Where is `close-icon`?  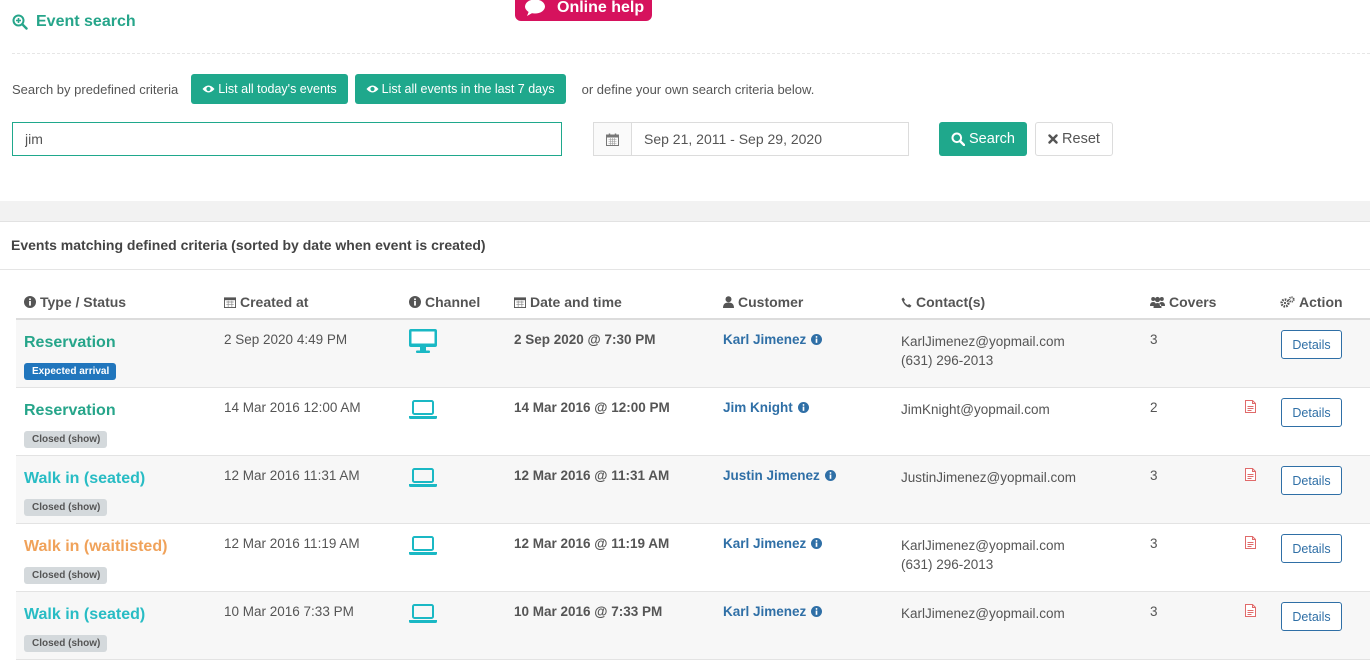 close-icon is located at coordinates (1053, 139).